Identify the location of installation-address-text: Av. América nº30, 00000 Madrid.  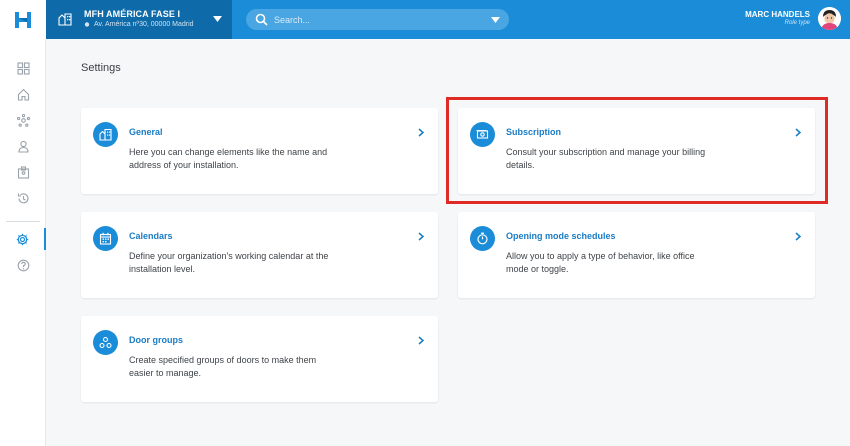
(144, 24).